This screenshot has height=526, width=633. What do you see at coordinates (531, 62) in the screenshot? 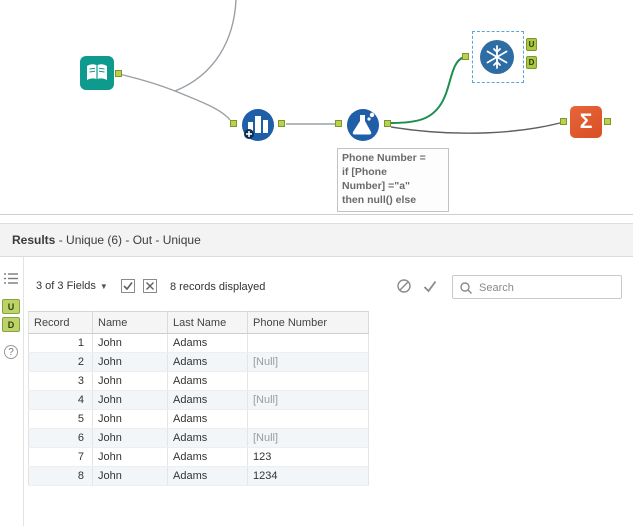
I see `unique-d-anchor: D` at bounding box center [531, 62].